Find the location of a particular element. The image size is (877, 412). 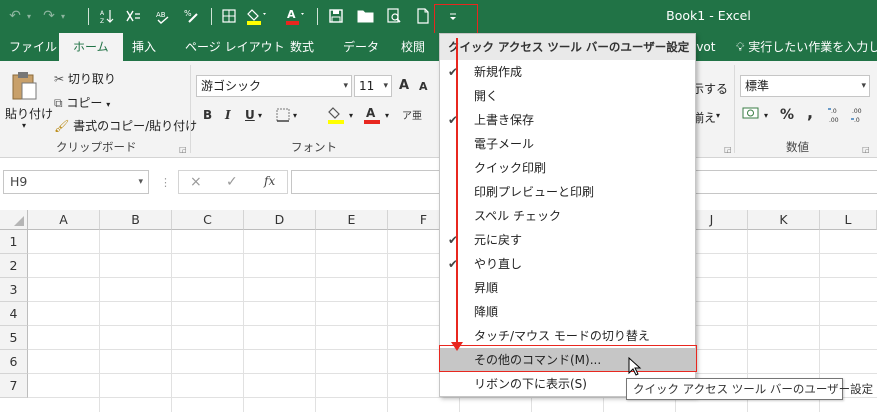

tab-powerpivot: ivot is located at coordinates (704, 47).